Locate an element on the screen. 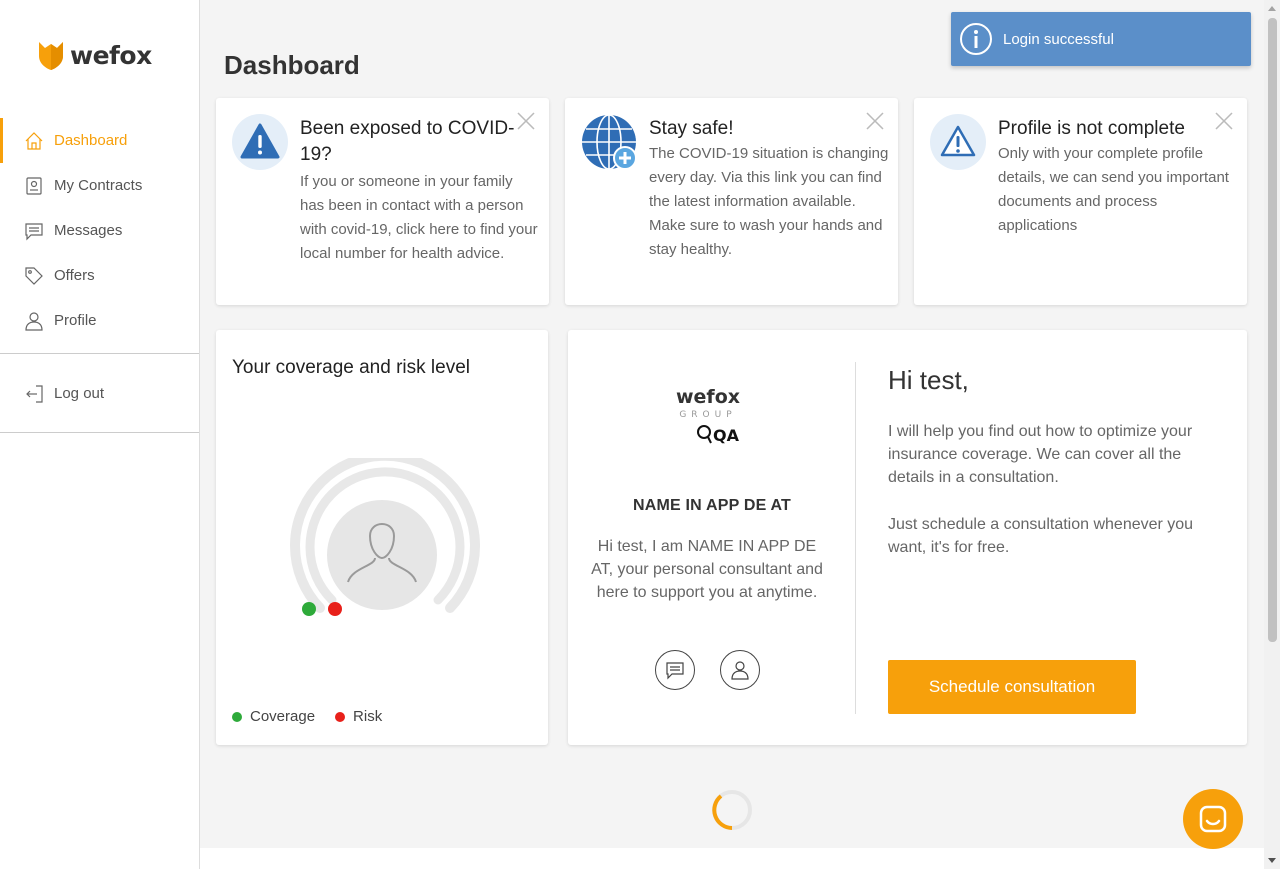 The height and width of the screenshot is (869, 1280). toast-message: Login successful is located at coordinates (1058, 39).